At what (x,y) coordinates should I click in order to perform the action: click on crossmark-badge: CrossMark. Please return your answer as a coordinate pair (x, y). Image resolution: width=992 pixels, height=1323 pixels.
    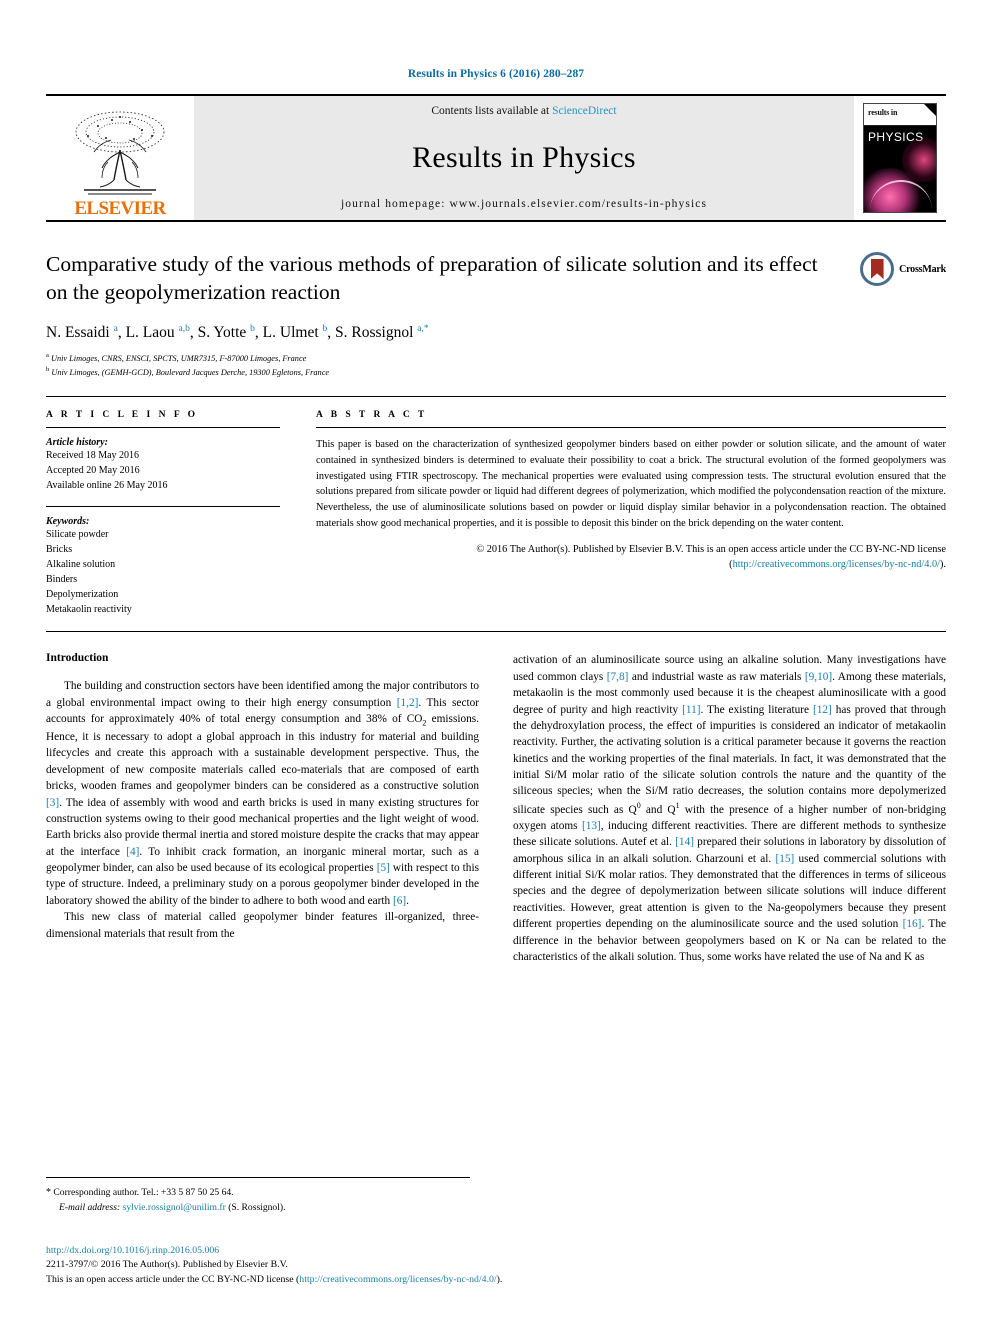
    Looking at the image, I should click on (903, 269).